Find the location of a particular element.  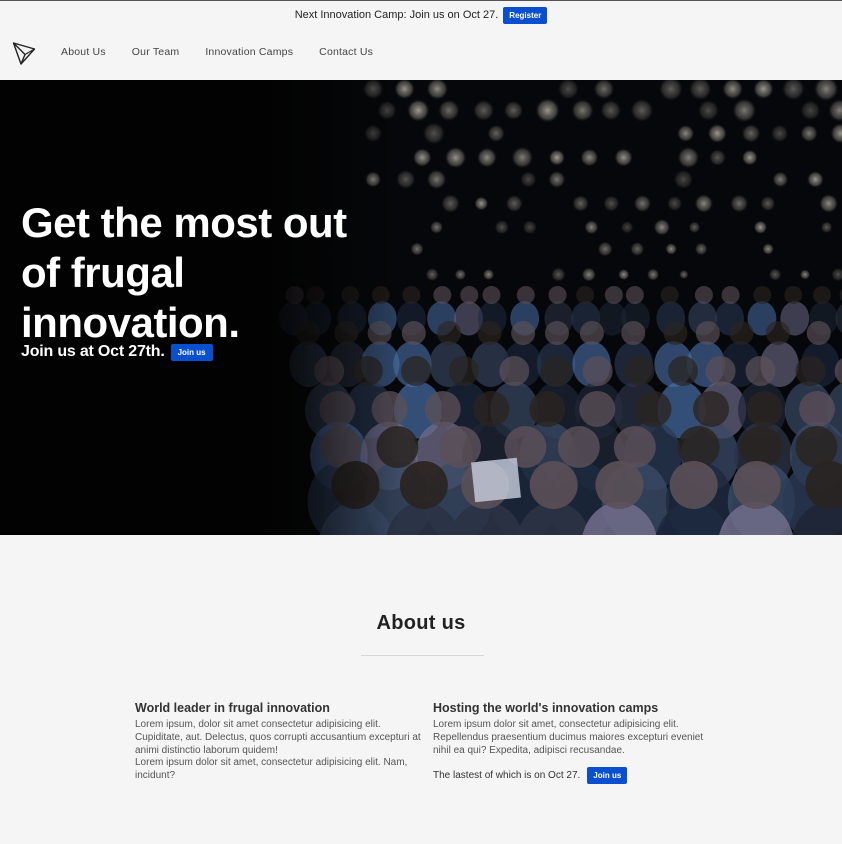

nav-link-our-team: Our Team is located at coordinates (156, 52).